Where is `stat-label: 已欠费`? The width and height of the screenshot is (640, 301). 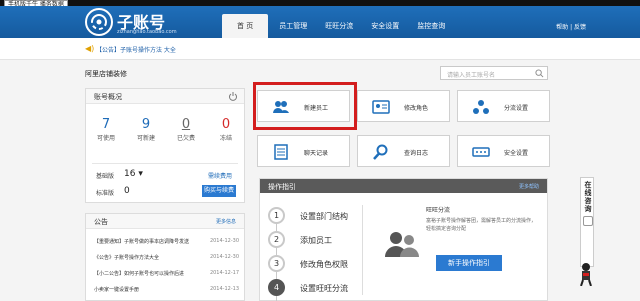 stat-label: 已欠费 is located at coordinates (185, 138).